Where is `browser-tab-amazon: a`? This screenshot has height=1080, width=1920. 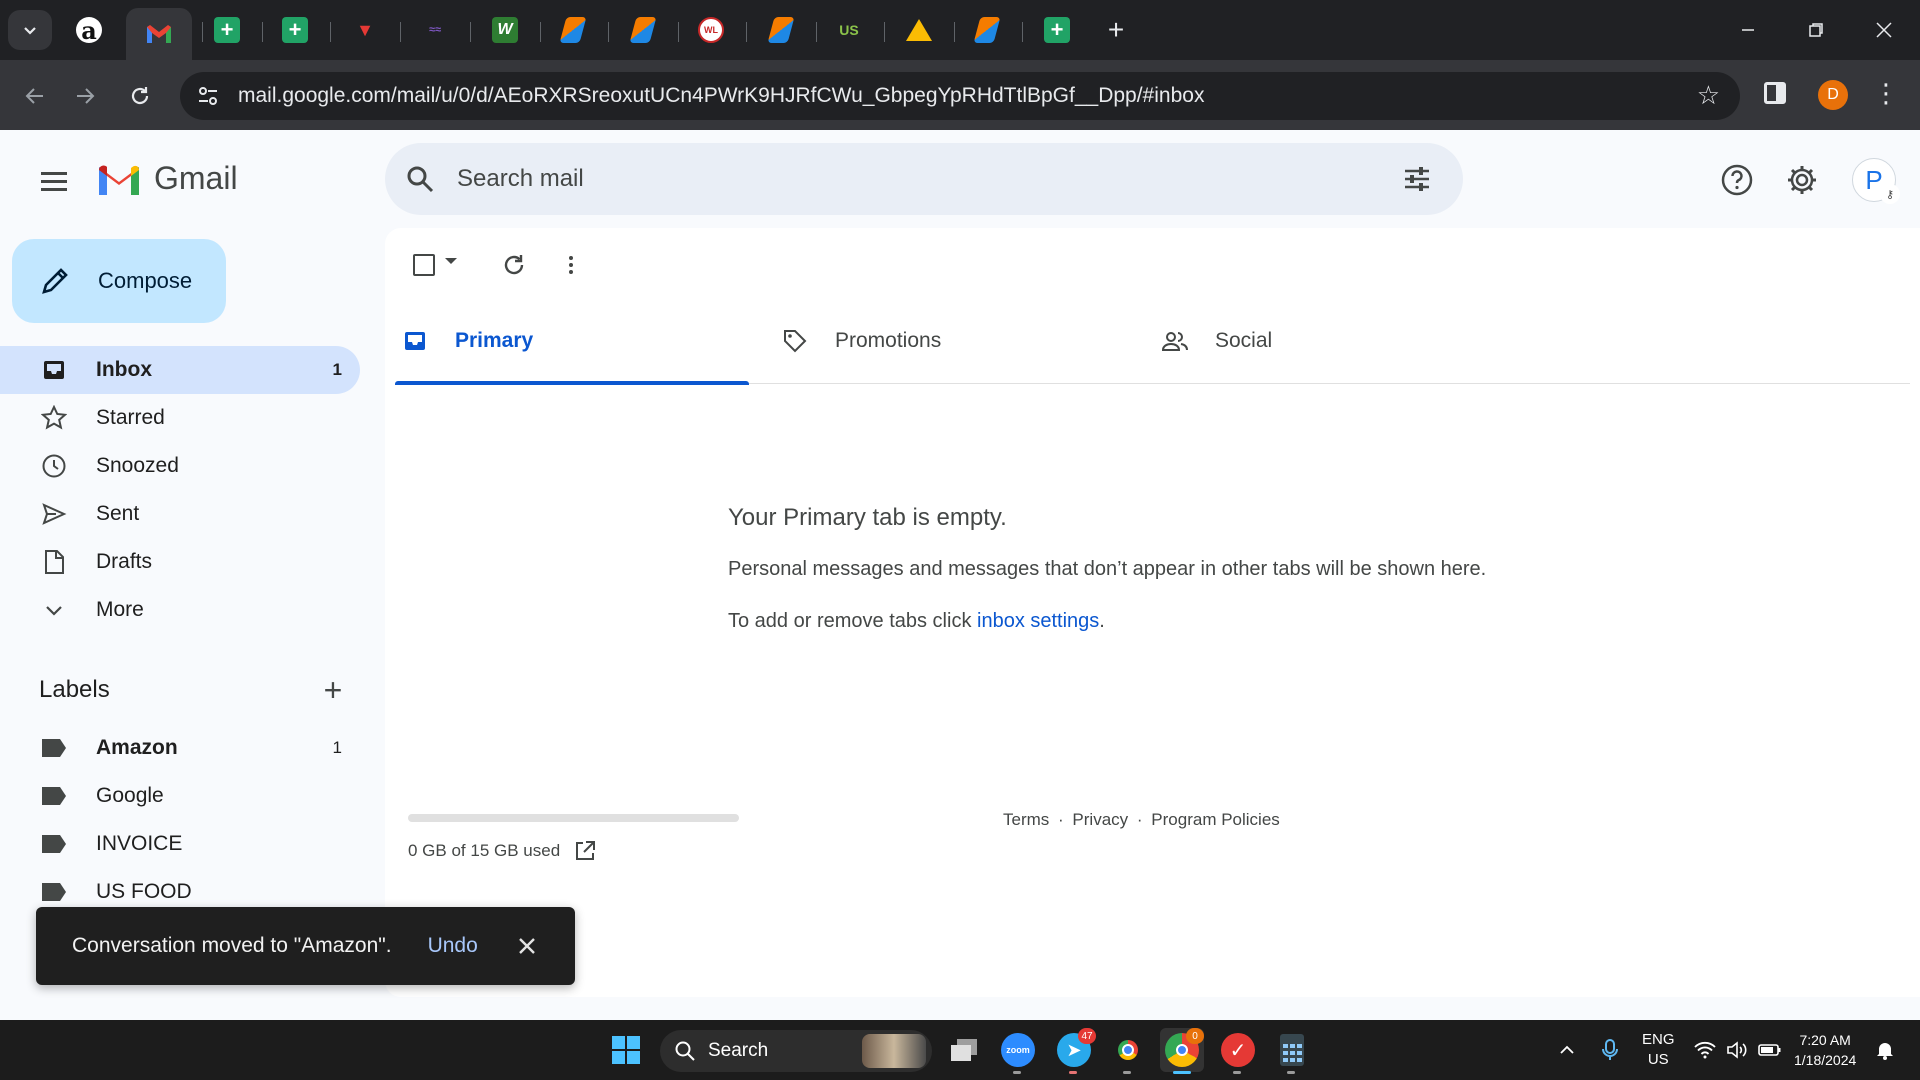 browser-tab-amazon: a is located at coordinates (89, 30).